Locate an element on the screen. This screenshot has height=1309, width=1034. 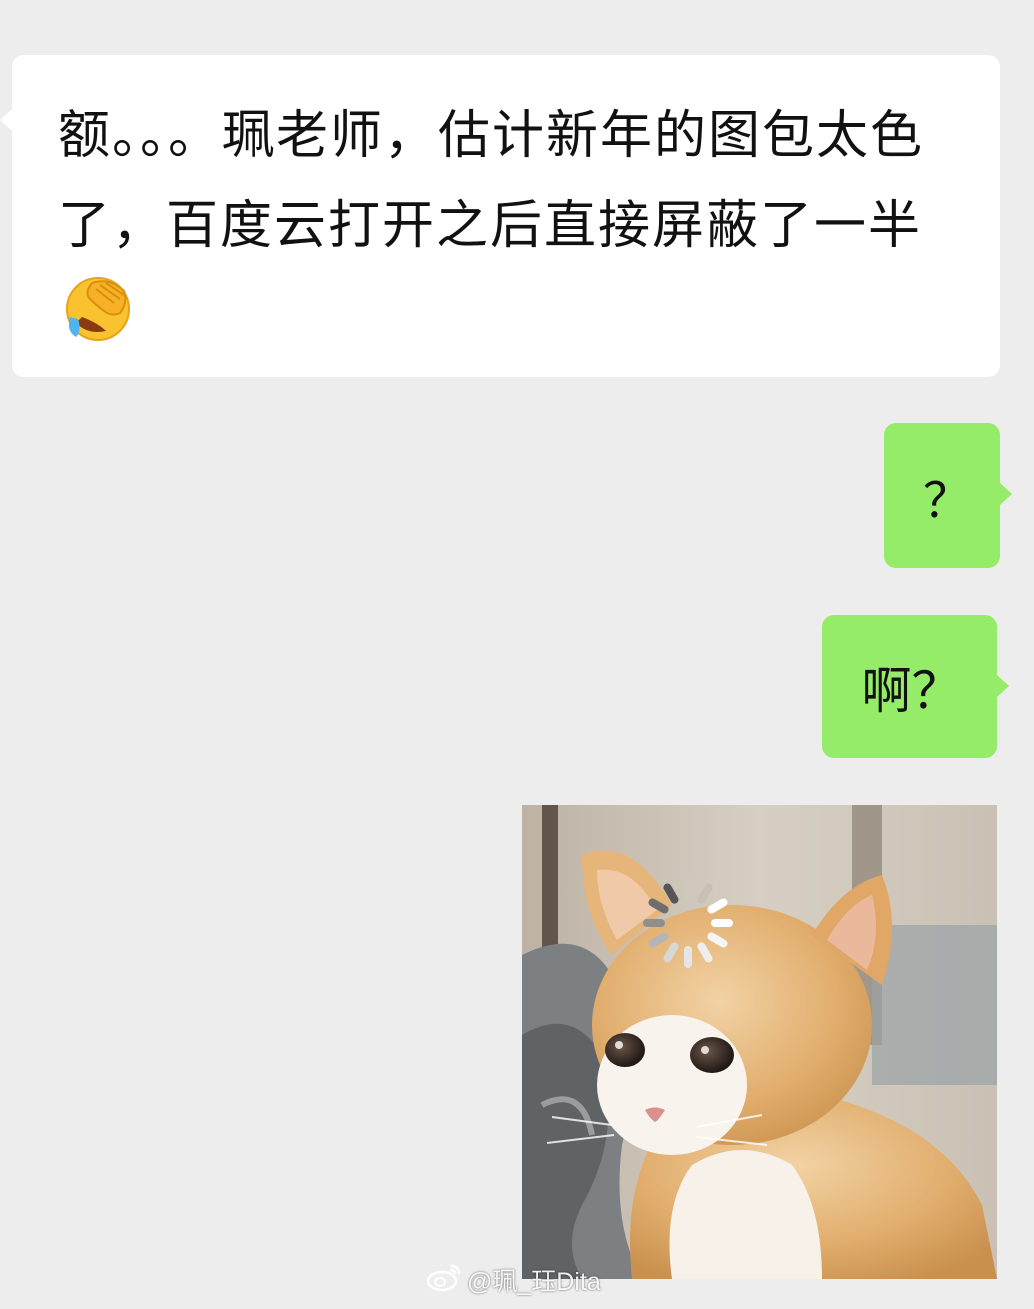
watermark: @珮_珏Dita is located at coordinates (513, 1280).